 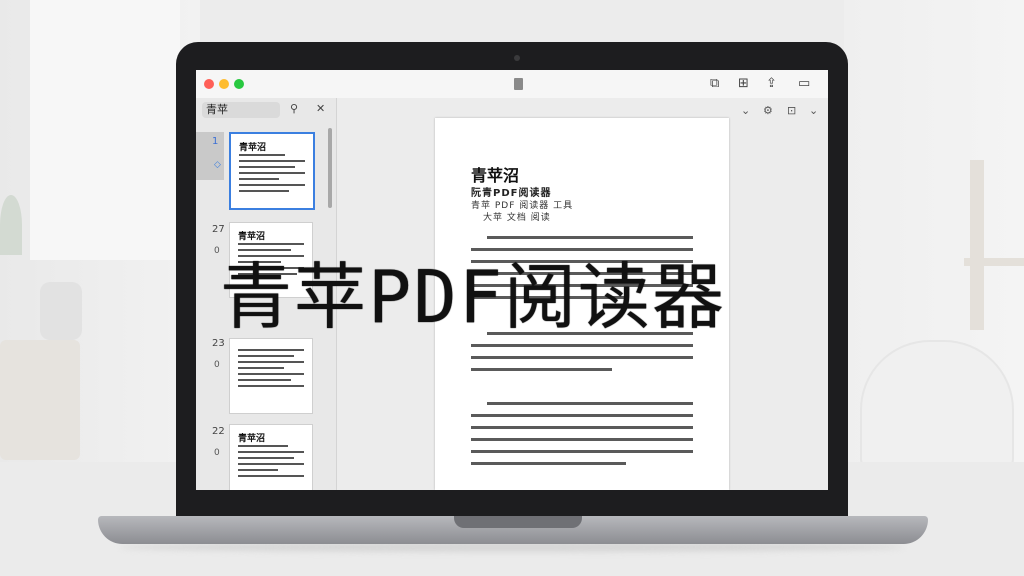 What do you see at coordinates (294, 108) in the screenshot?
I see `filter-icon: ⚲` at bounding box center [294, 108].